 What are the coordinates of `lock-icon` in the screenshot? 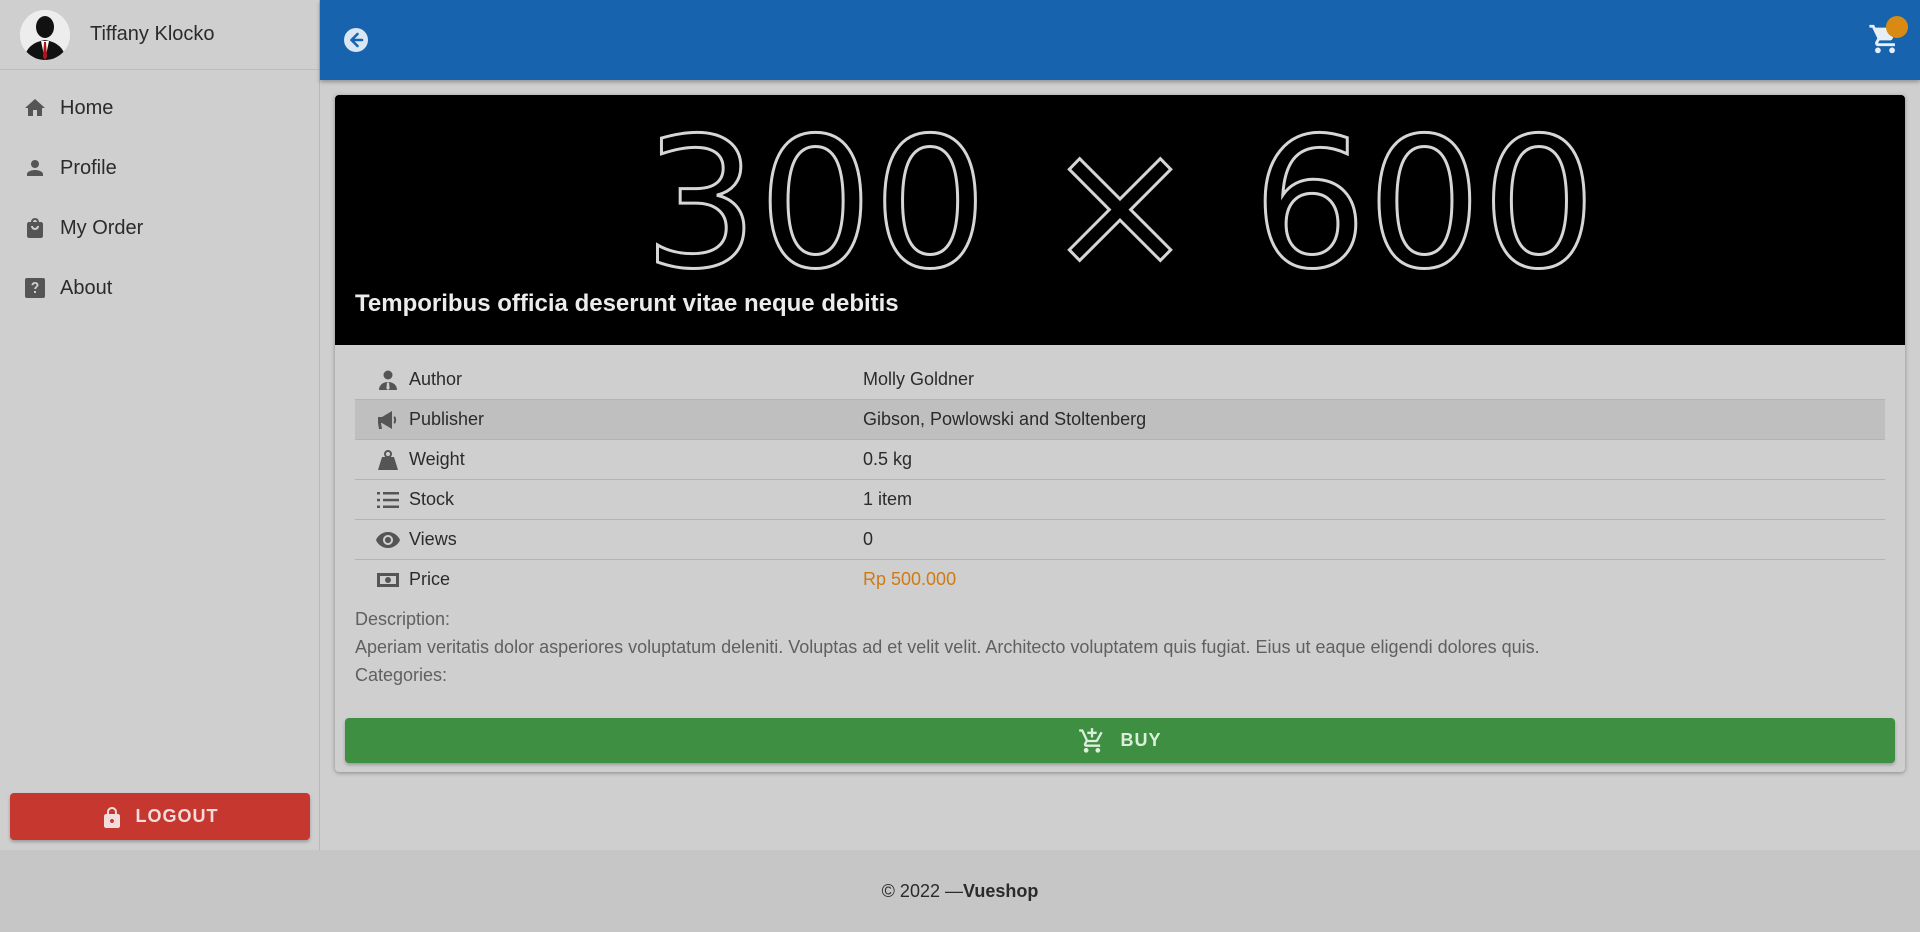 It's located at (112, 817).